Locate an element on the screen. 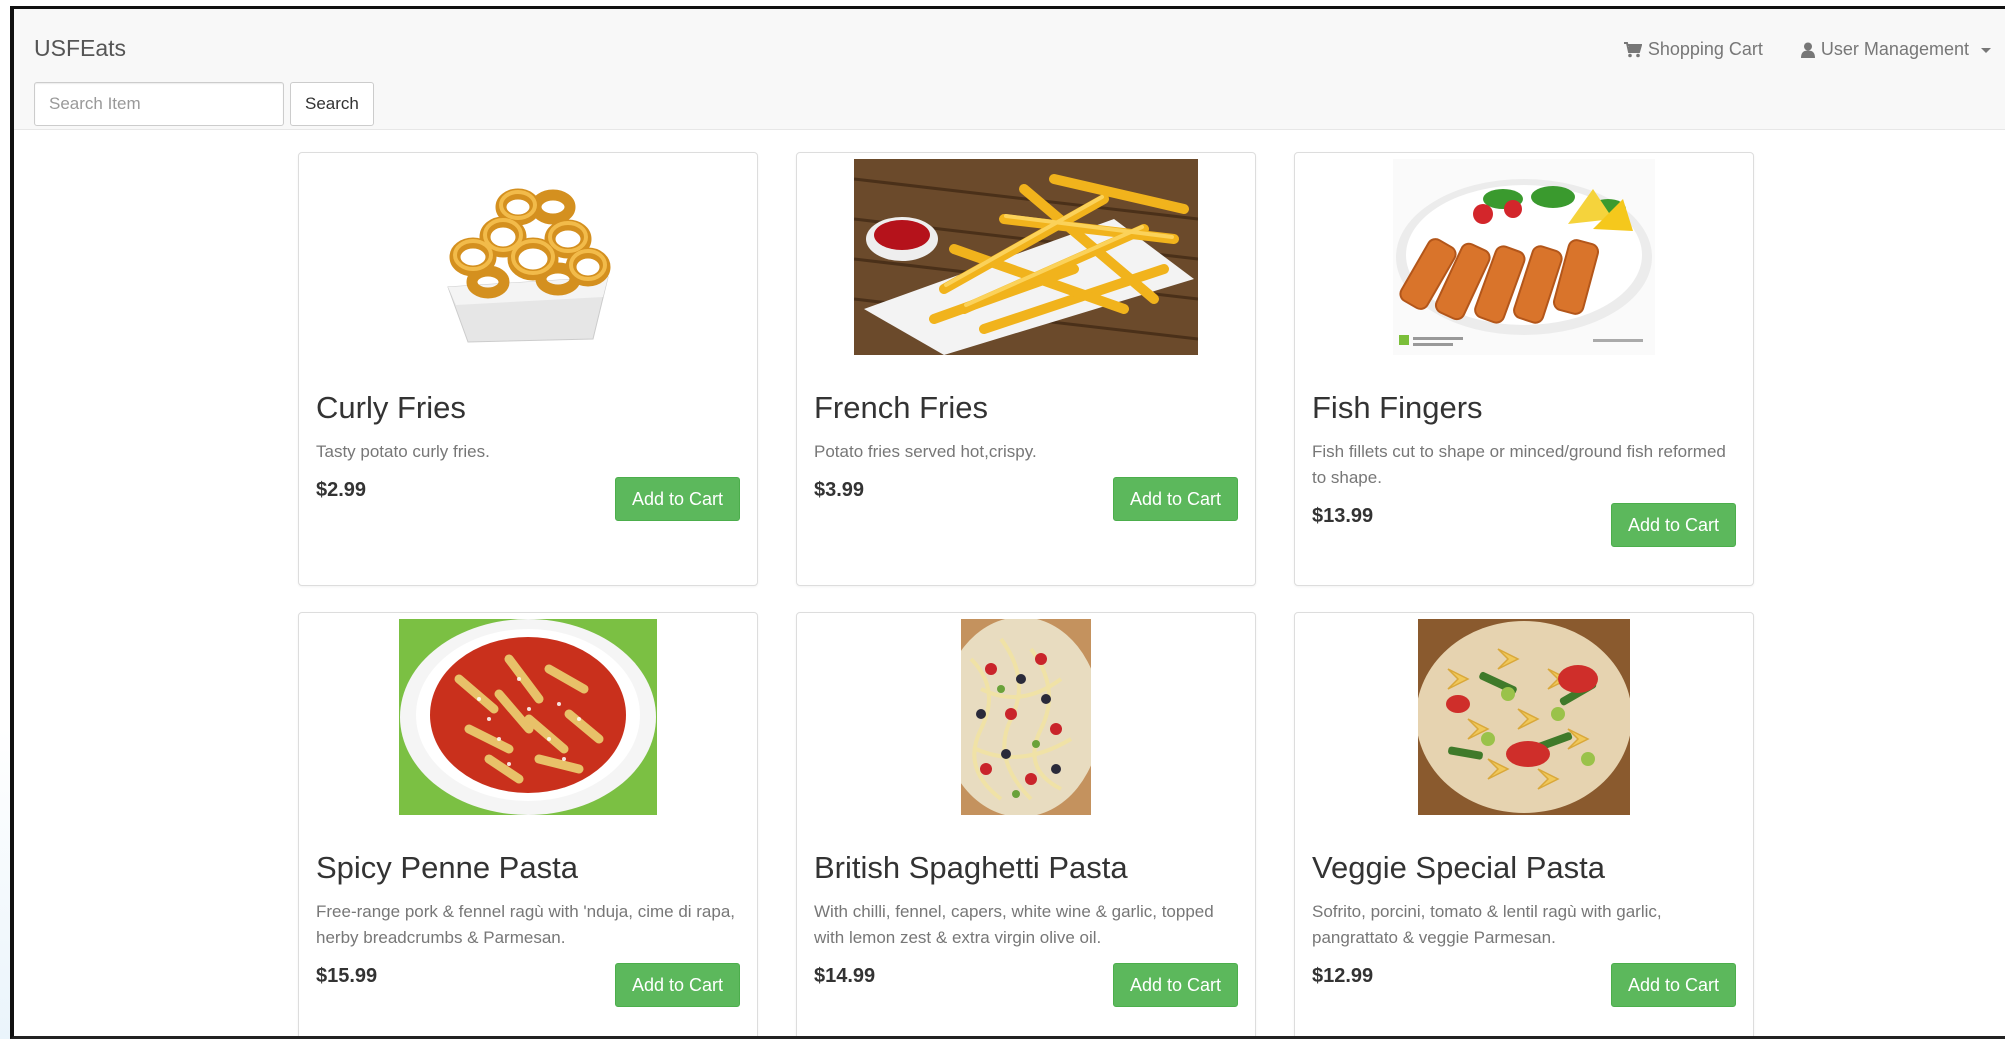 The image size is (2005, 1039). product-title: British Spaghetti Pasta is located at coordinates (971, 867).